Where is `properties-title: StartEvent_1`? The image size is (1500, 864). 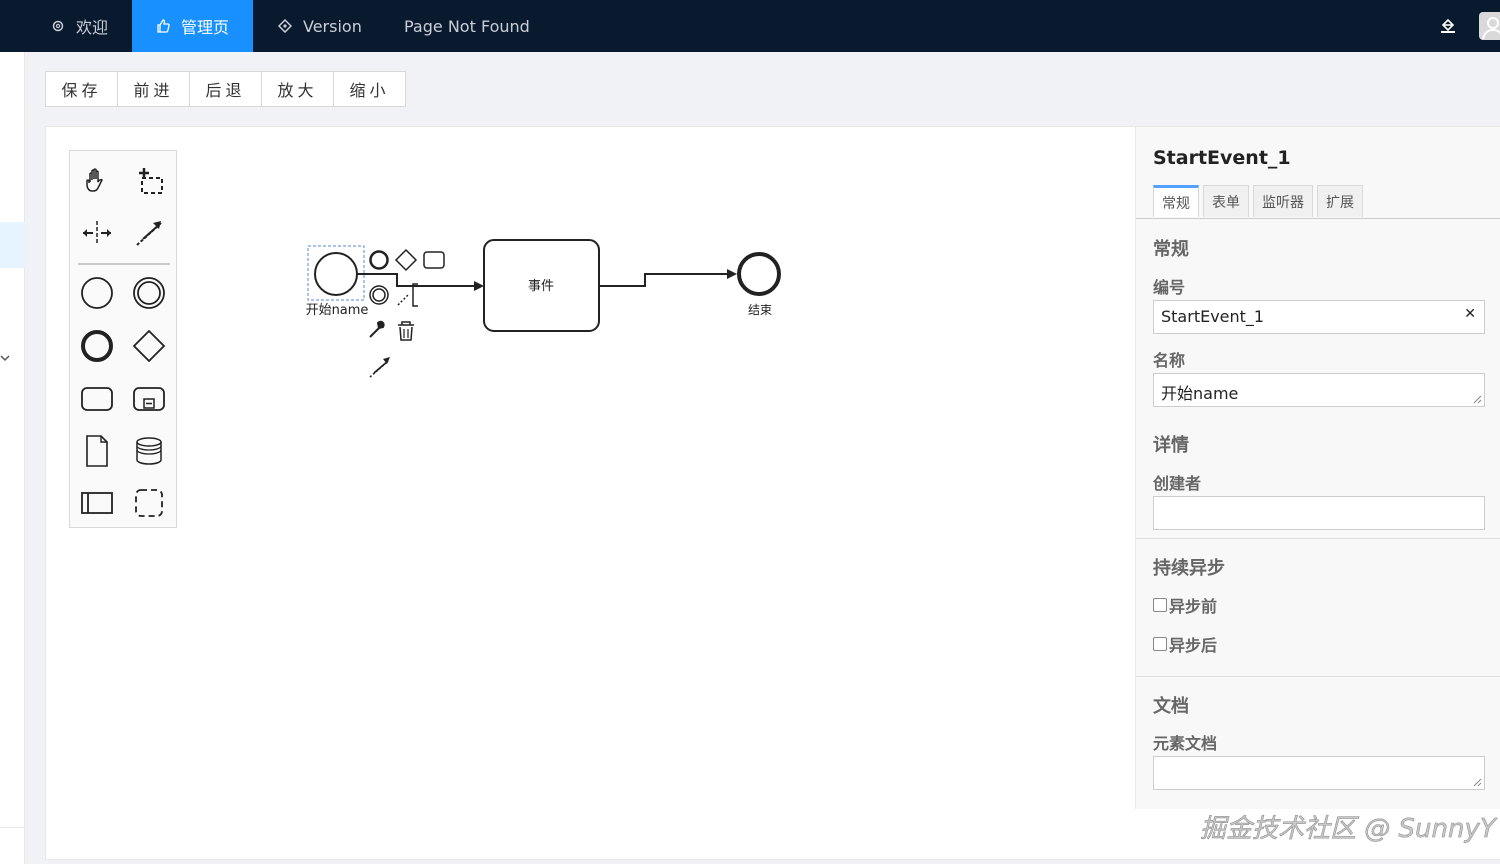 properties-title: StartEvent_1 is located at coordinates (1222, 158).